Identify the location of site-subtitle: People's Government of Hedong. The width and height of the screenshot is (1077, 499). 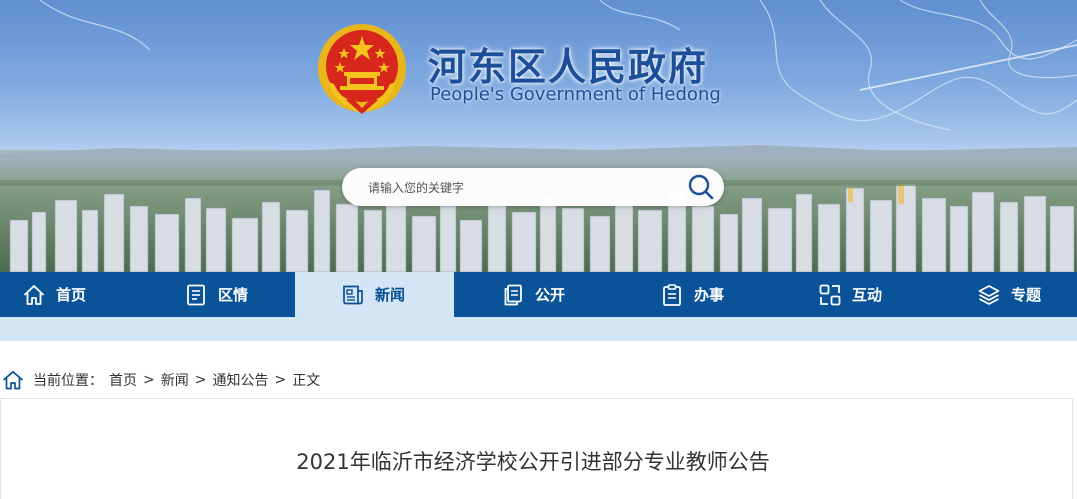
(575, 94).